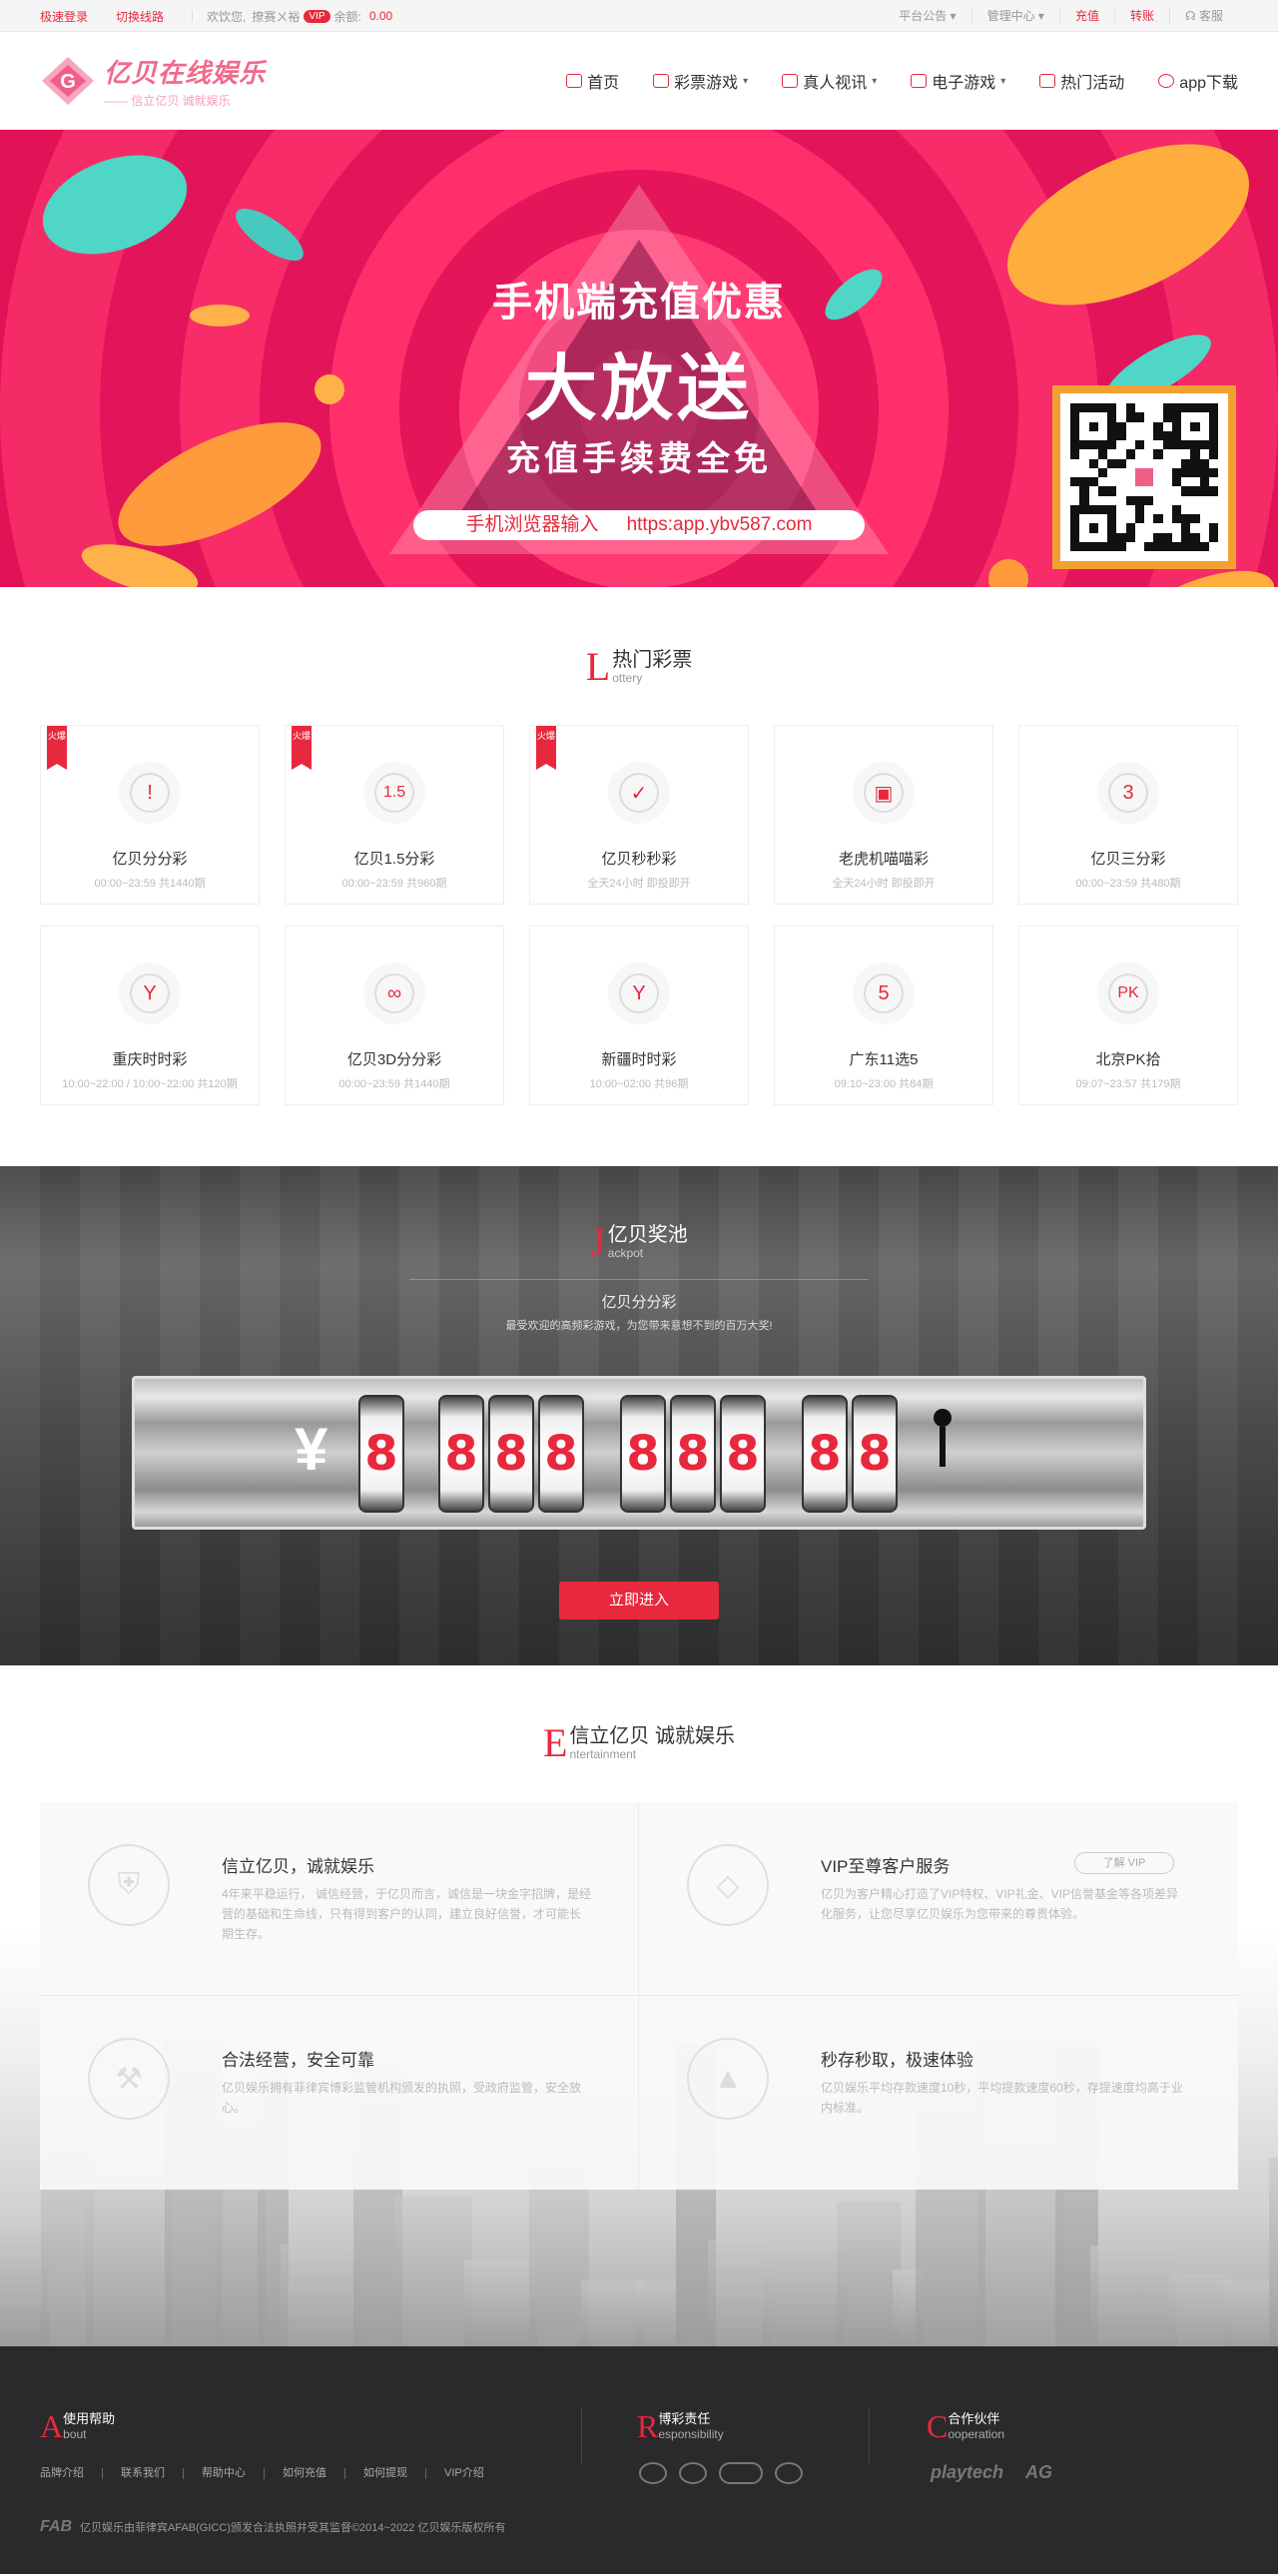  Describe the element at coordinates (1128, 1059) in the screenshot. I see `lottery-name: 北京PK拾` at that location.